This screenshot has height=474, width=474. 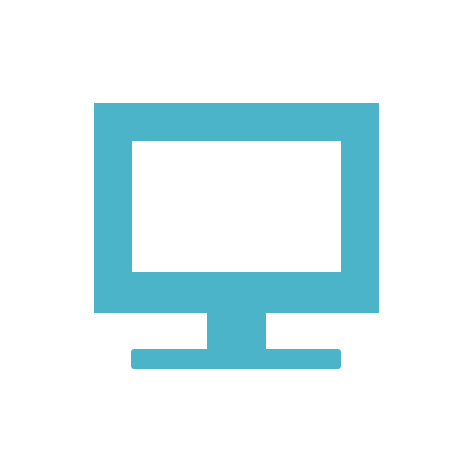 What do you see at coordinates (236, 206) in the screenshot?
I see `monitor-screen` at bounding box center [236, 206].